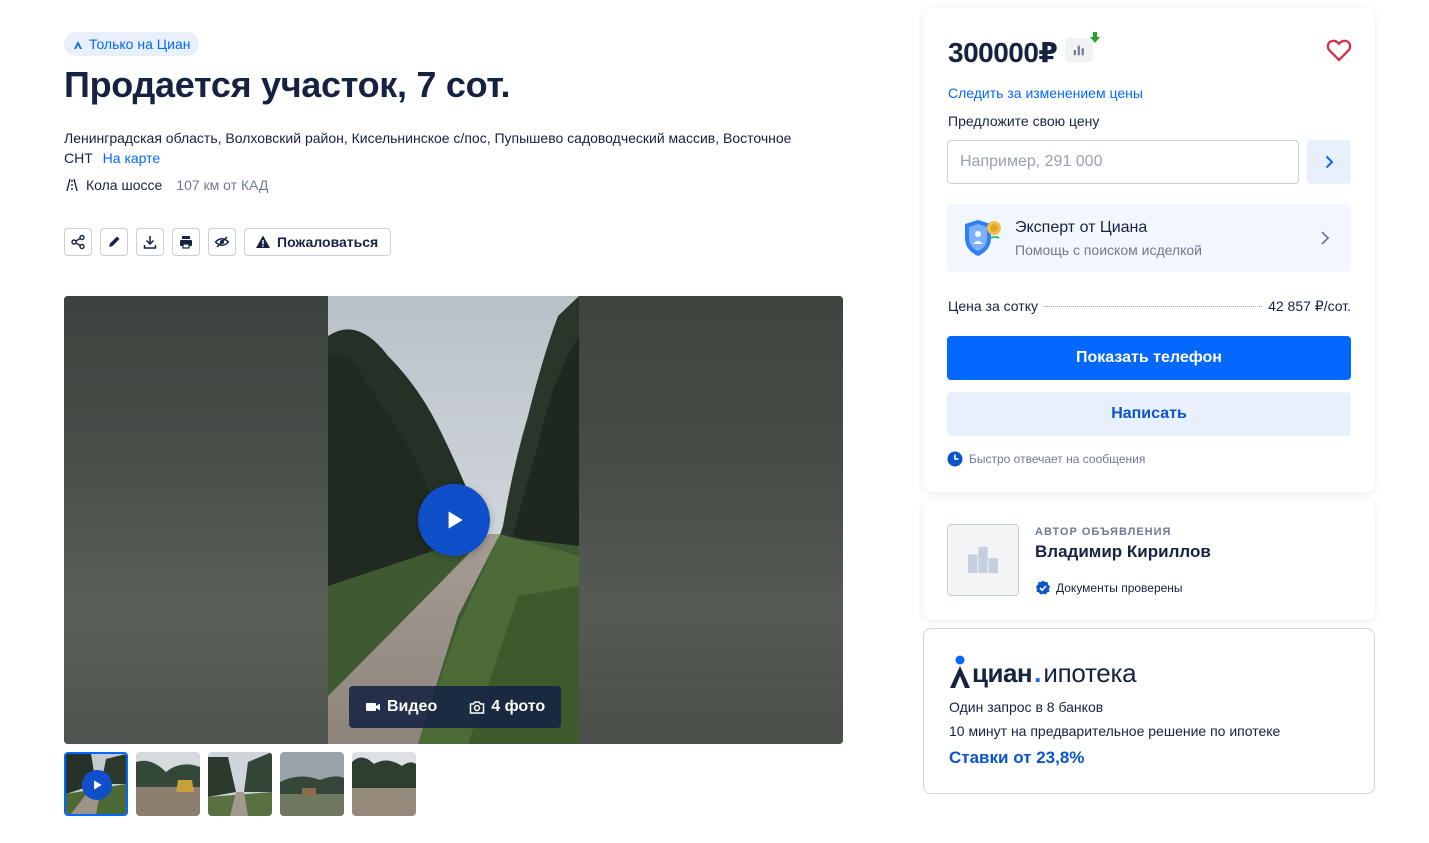  I want to click on mortgage-line-1: Один запрос в 8 банков, so click(1026, 707).